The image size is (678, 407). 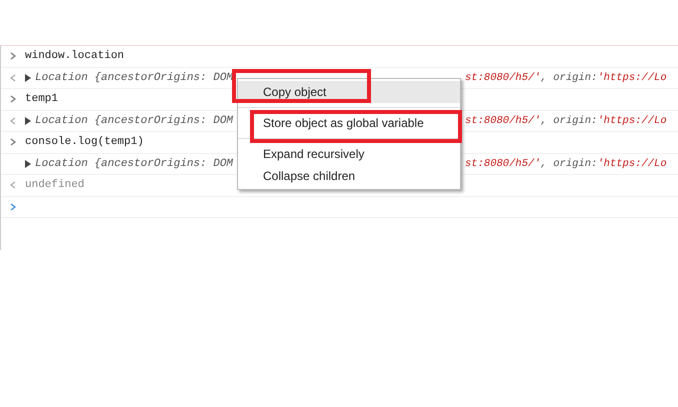 I want to click on menu-item: Expand recursively, so click(x=349, y=154).